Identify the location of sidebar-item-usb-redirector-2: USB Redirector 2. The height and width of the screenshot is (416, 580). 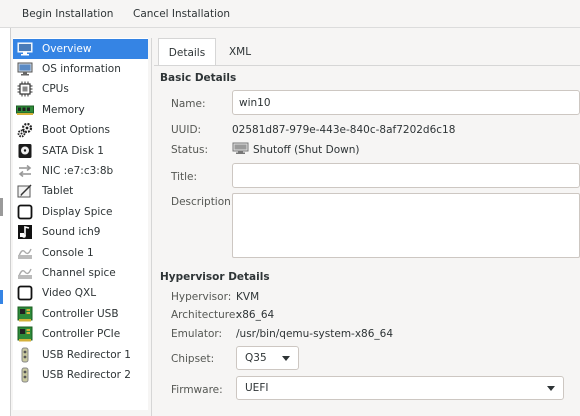
(80, 375).